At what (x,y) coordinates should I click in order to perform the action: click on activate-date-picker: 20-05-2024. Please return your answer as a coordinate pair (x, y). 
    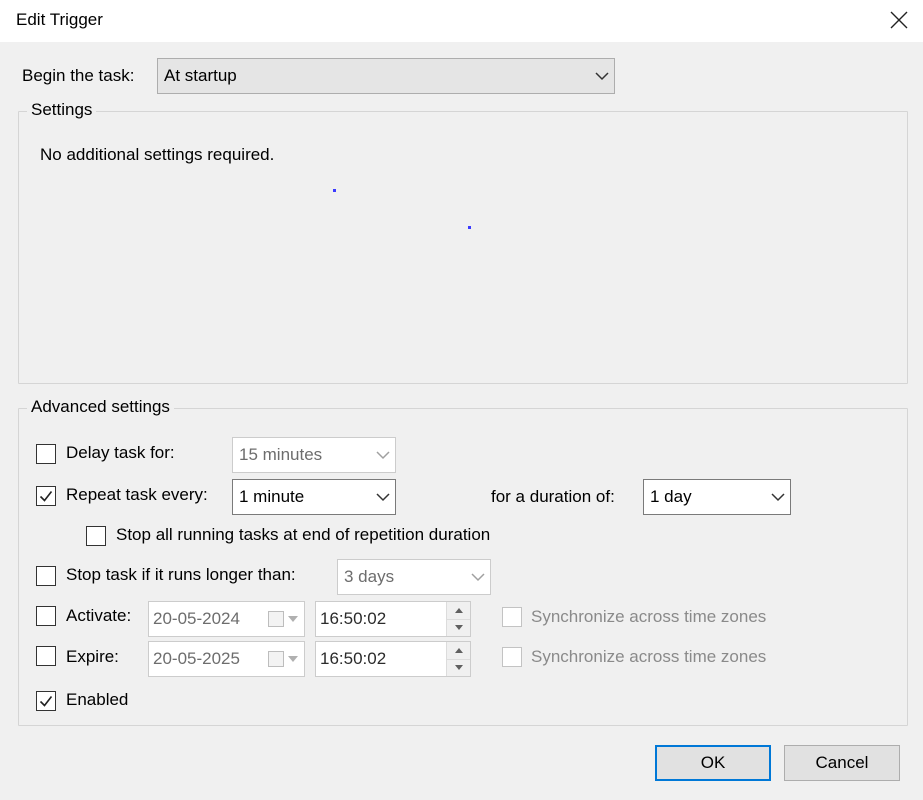
    Looking at the image, I should click on (226, 619).